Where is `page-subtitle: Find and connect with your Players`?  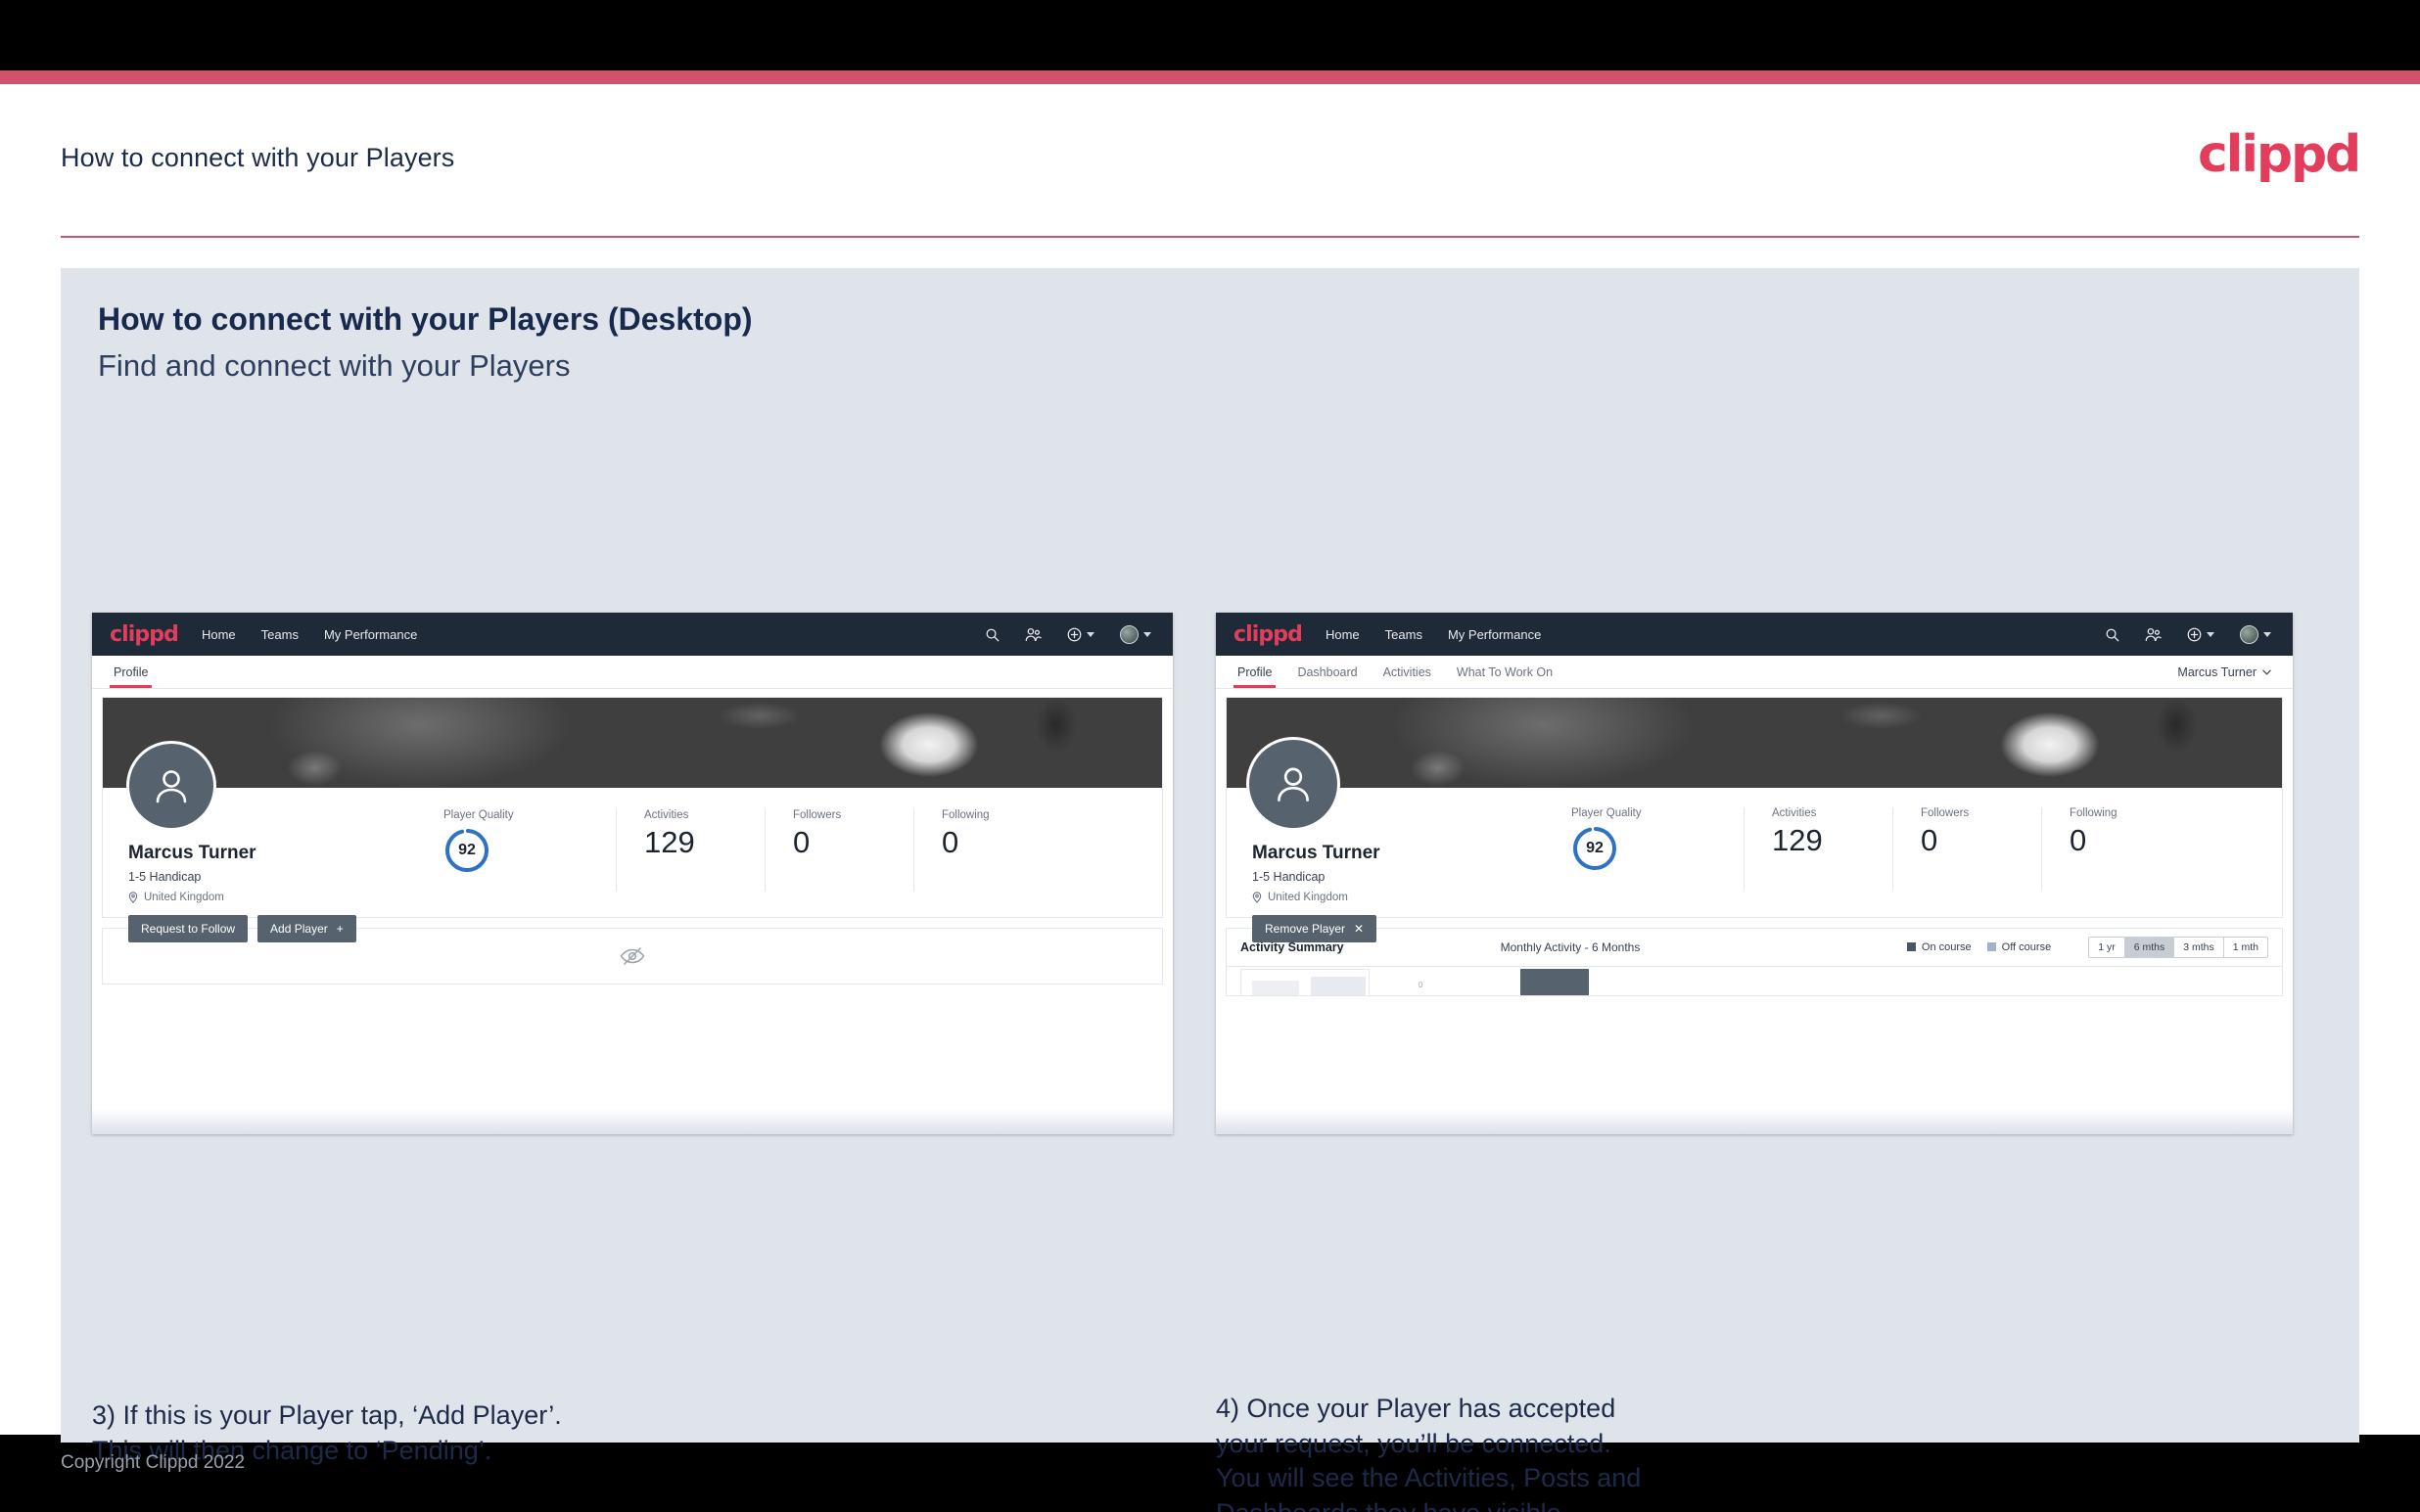 page-subtitle: Find and connect with your Players is located at coordinates (334, 365).